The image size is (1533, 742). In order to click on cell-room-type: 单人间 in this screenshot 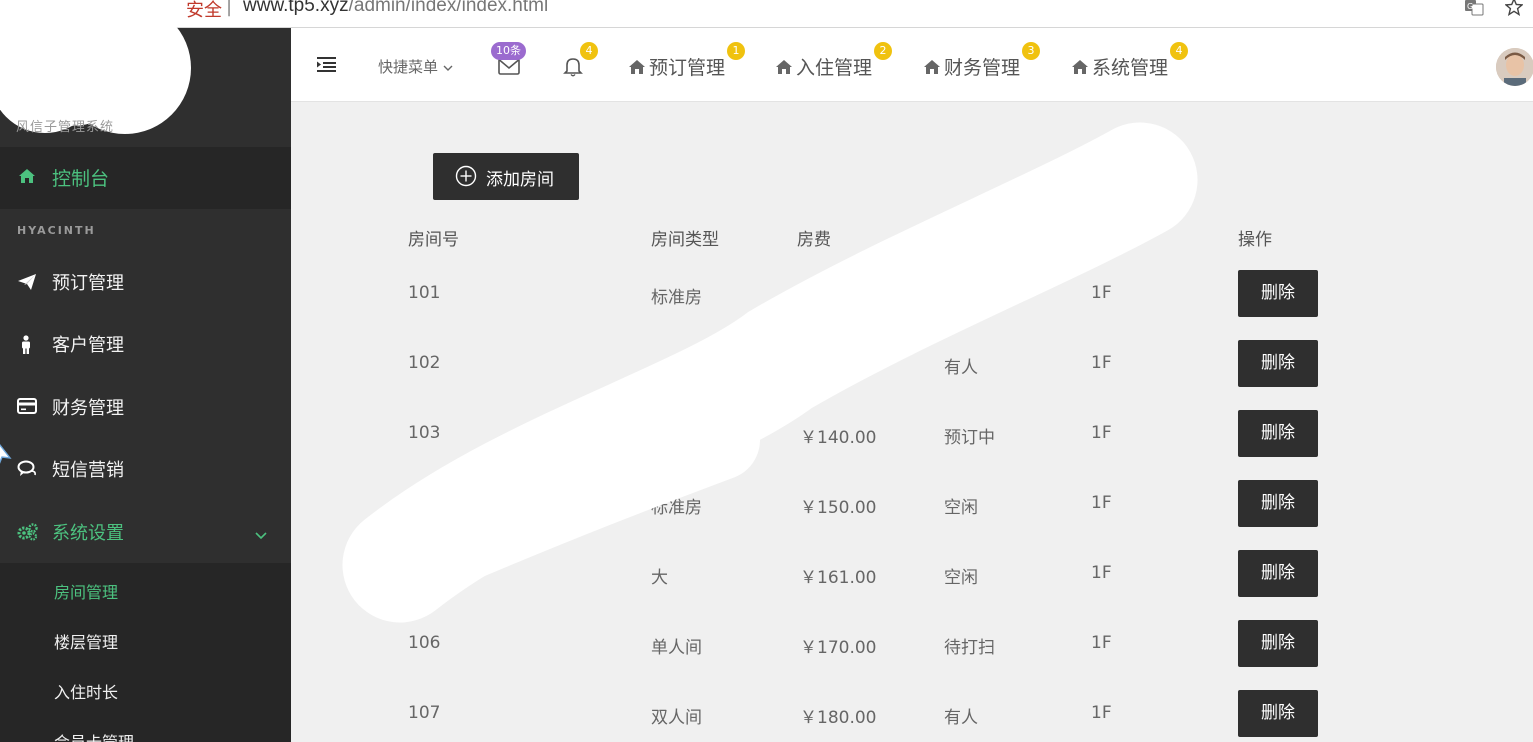, I will do `click(676, 648)`.